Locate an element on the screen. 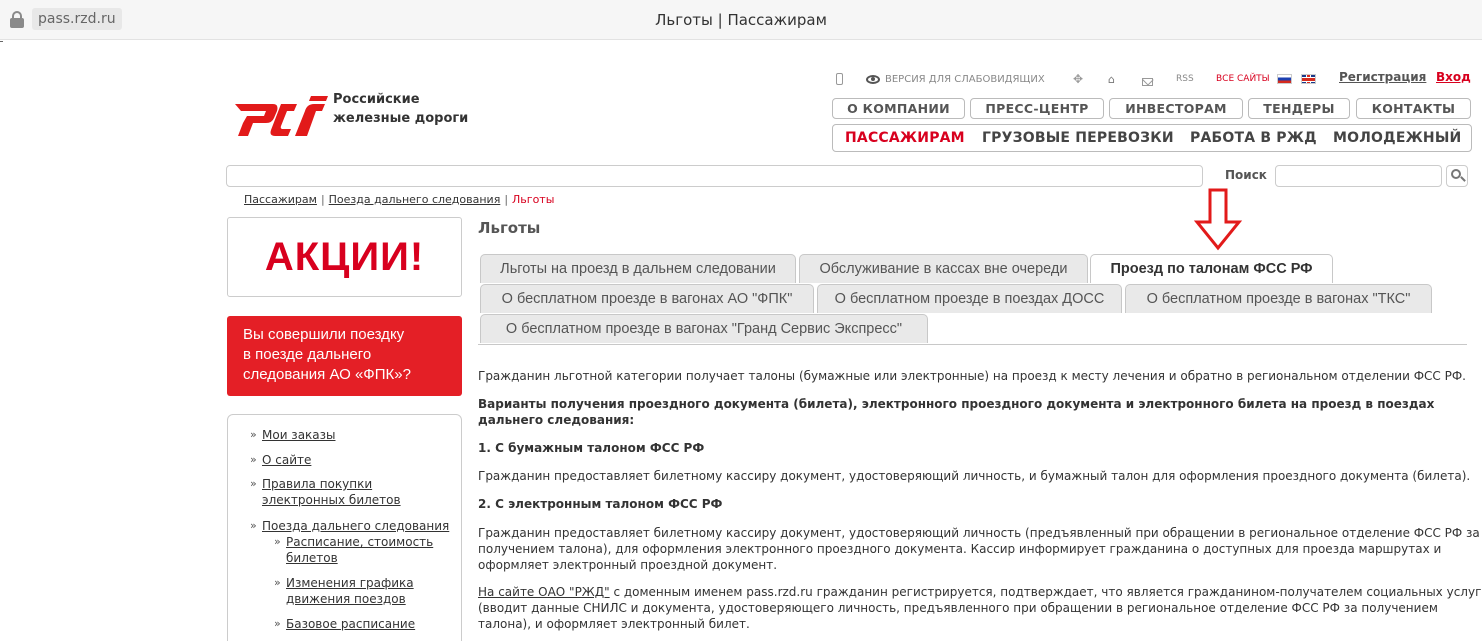  lang-en-flag is located at coordinates (1308, 79).